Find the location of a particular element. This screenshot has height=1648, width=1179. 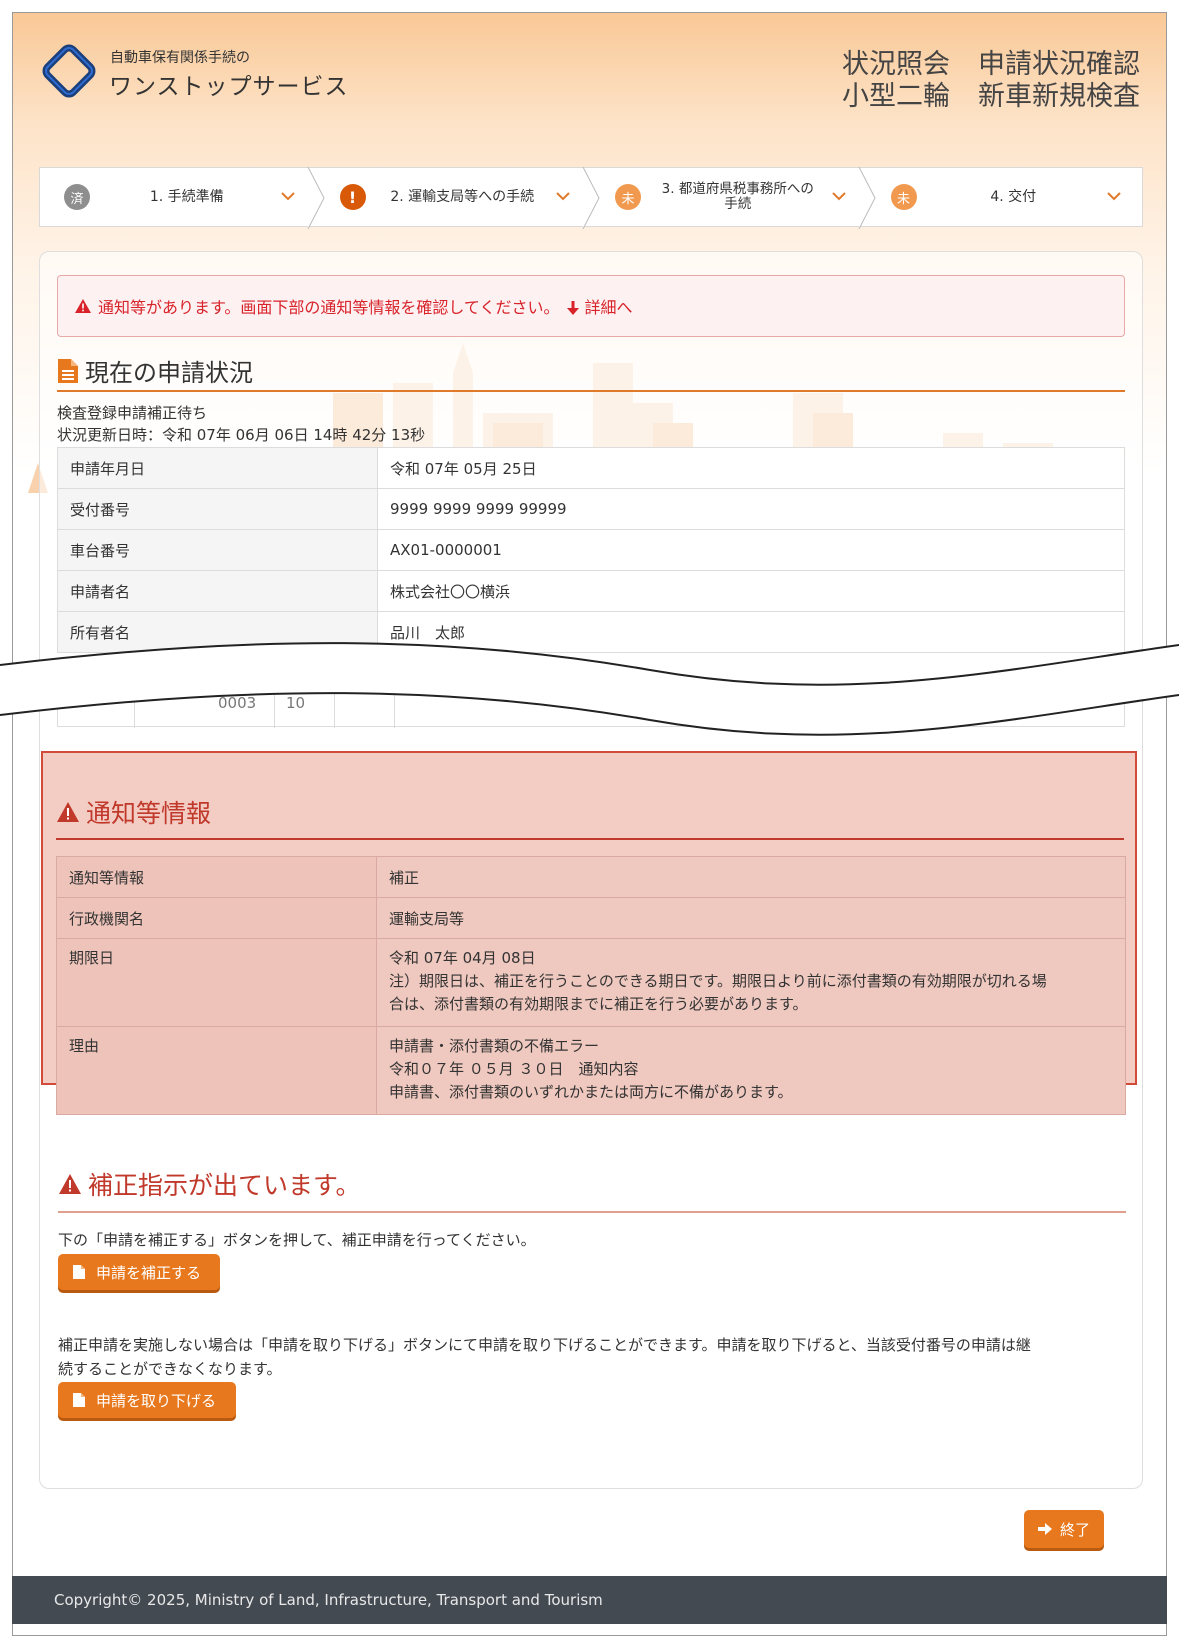

table-row: 受付番号 9999 9999 9999 99999 is located at coordinates (591, 509).